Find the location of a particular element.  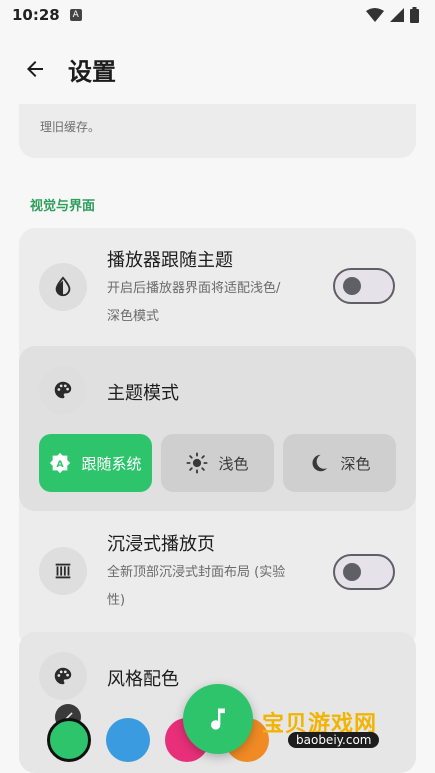

theme-mode-title: 主题模式 is located at coordinates (143, 393).